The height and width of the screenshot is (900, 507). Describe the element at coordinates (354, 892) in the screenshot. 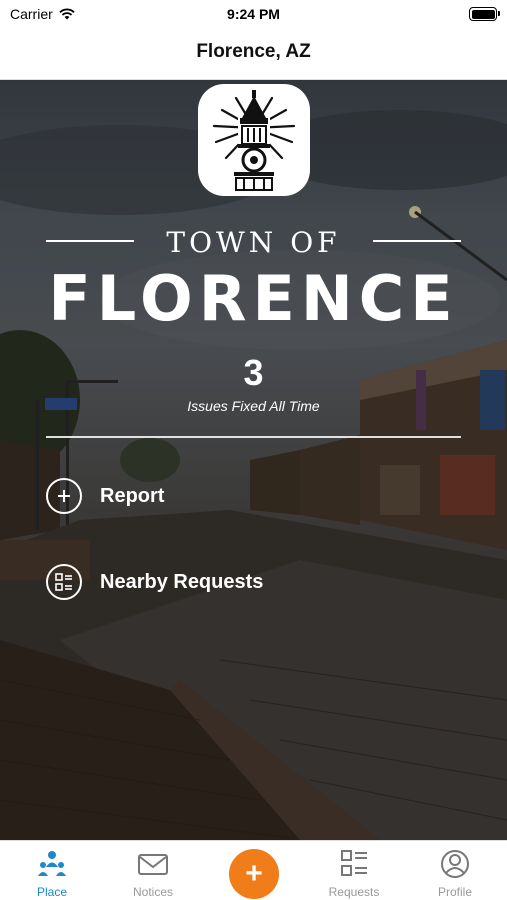

I see `tab-requests-label: Requests` at that location.